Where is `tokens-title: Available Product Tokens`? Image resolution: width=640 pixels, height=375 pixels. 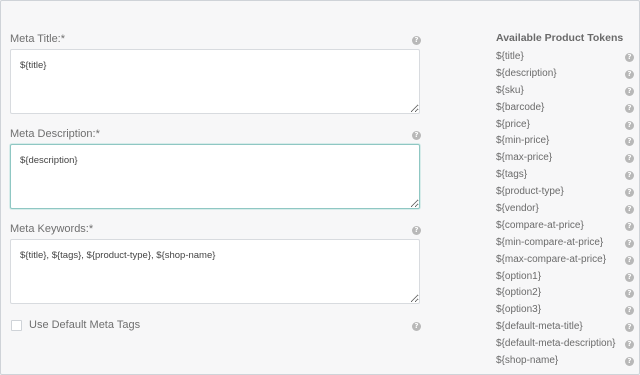
tokens-title: Available Product Tokens is located at coordinates (560, 38).